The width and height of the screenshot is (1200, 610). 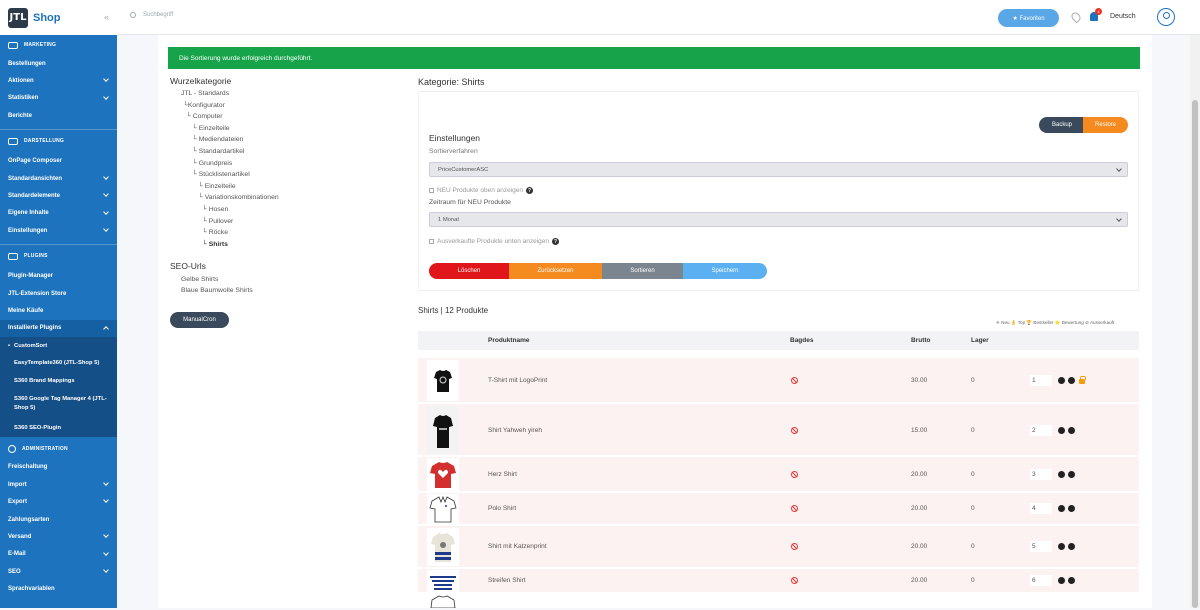 What do you see at coordinates (1195, 354) in the screenshot?
I see `scrollbar-thumb` at bounding box center [1195, 354].